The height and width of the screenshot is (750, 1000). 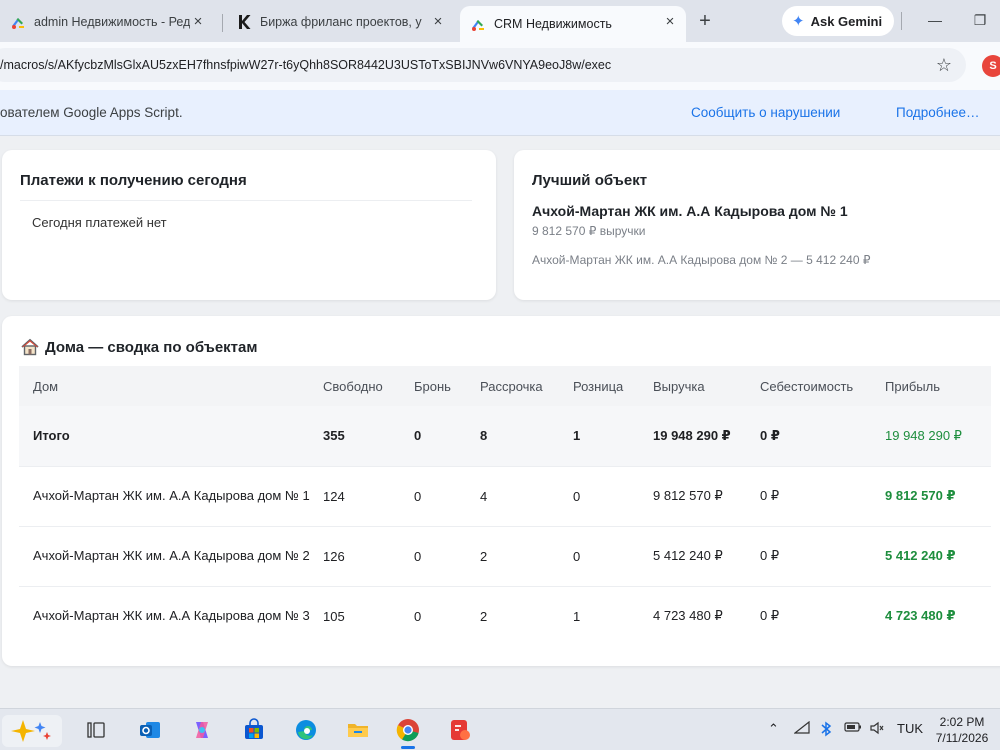 What do you see at coordinates (688, 495) in the screenshot?
I see `cell-revenue: 9 812 570 ₽` at bounding box center [688, 495].